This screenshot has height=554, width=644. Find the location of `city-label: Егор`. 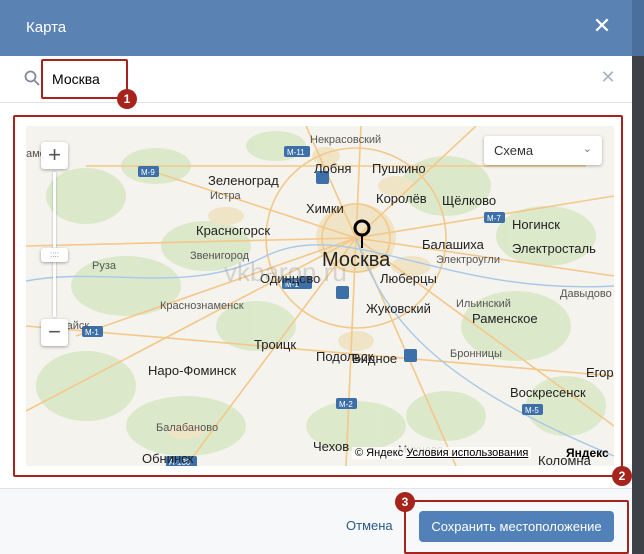

city-label: Егор is located at coordinates (600, 372).